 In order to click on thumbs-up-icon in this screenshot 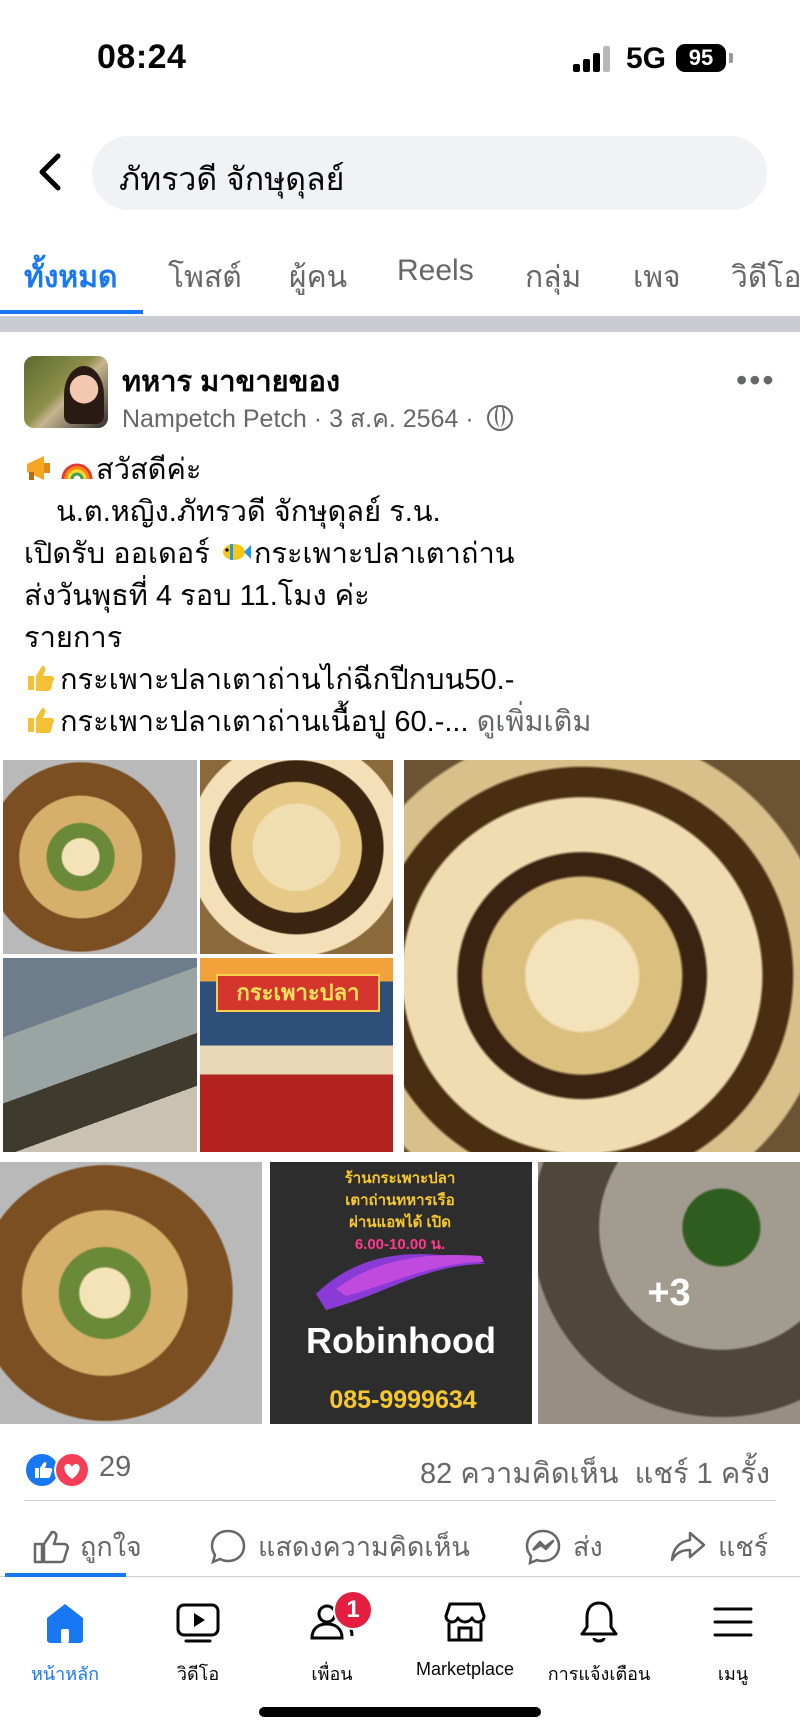, I will do `click(51, 1546)`.